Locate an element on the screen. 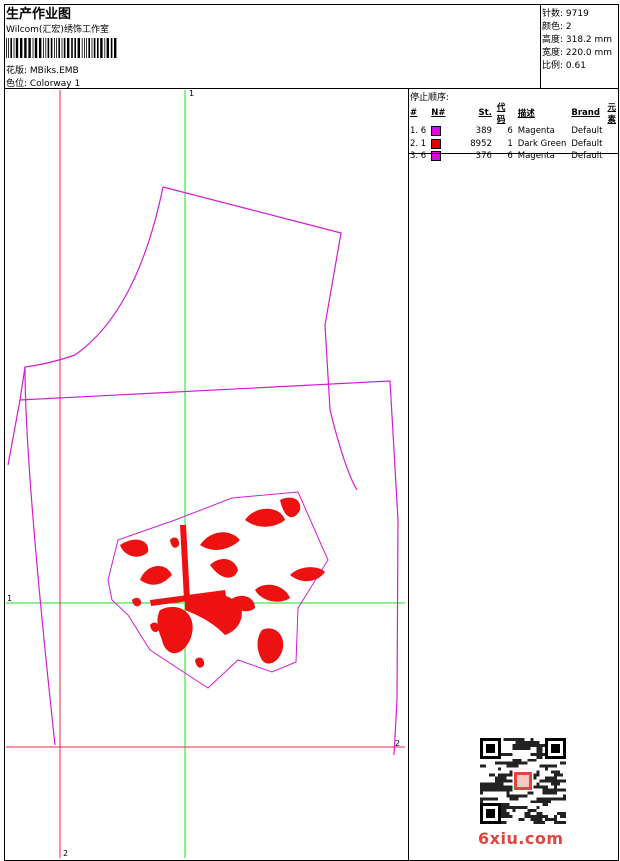 The height and width of the screenshot is (861, 620). guide-label-h-red: 2 is located at coordinates (397, 743).